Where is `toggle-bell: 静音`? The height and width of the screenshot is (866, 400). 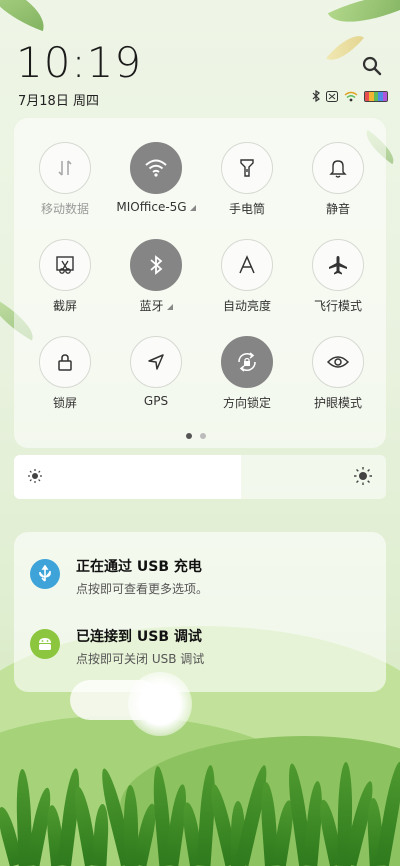 toggle-bell: 静音 is located at coordinates (338, 179).